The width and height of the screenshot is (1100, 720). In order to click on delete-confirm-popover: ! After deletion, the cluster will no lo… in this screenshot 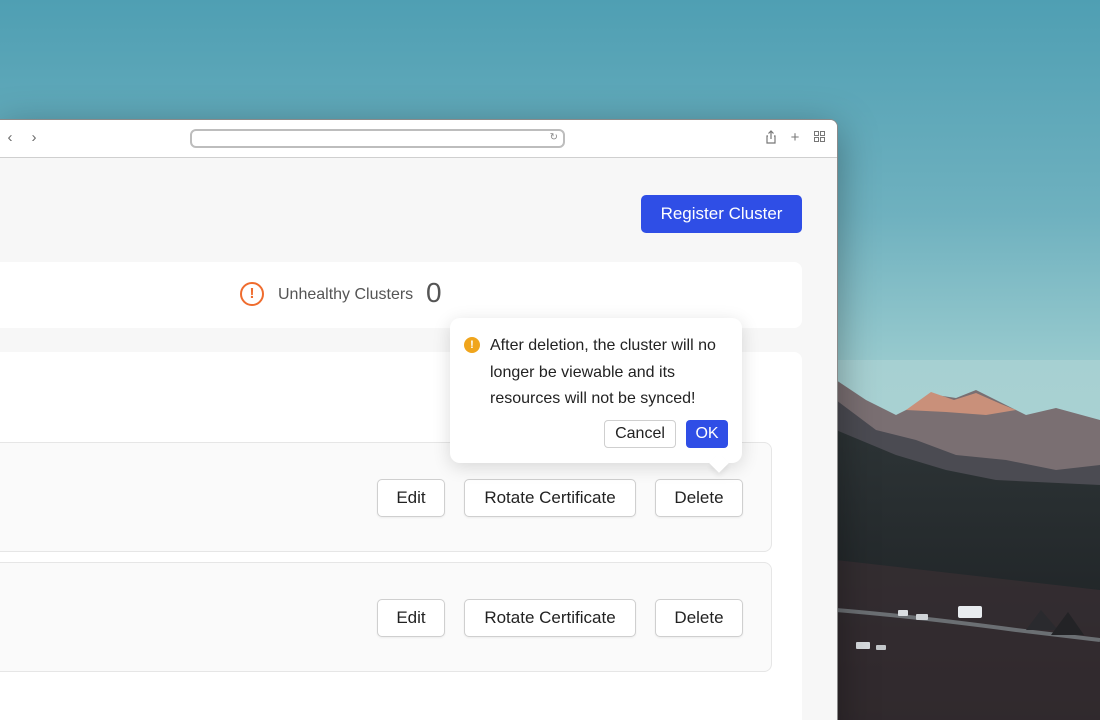, I will do `click(596, 390)`.